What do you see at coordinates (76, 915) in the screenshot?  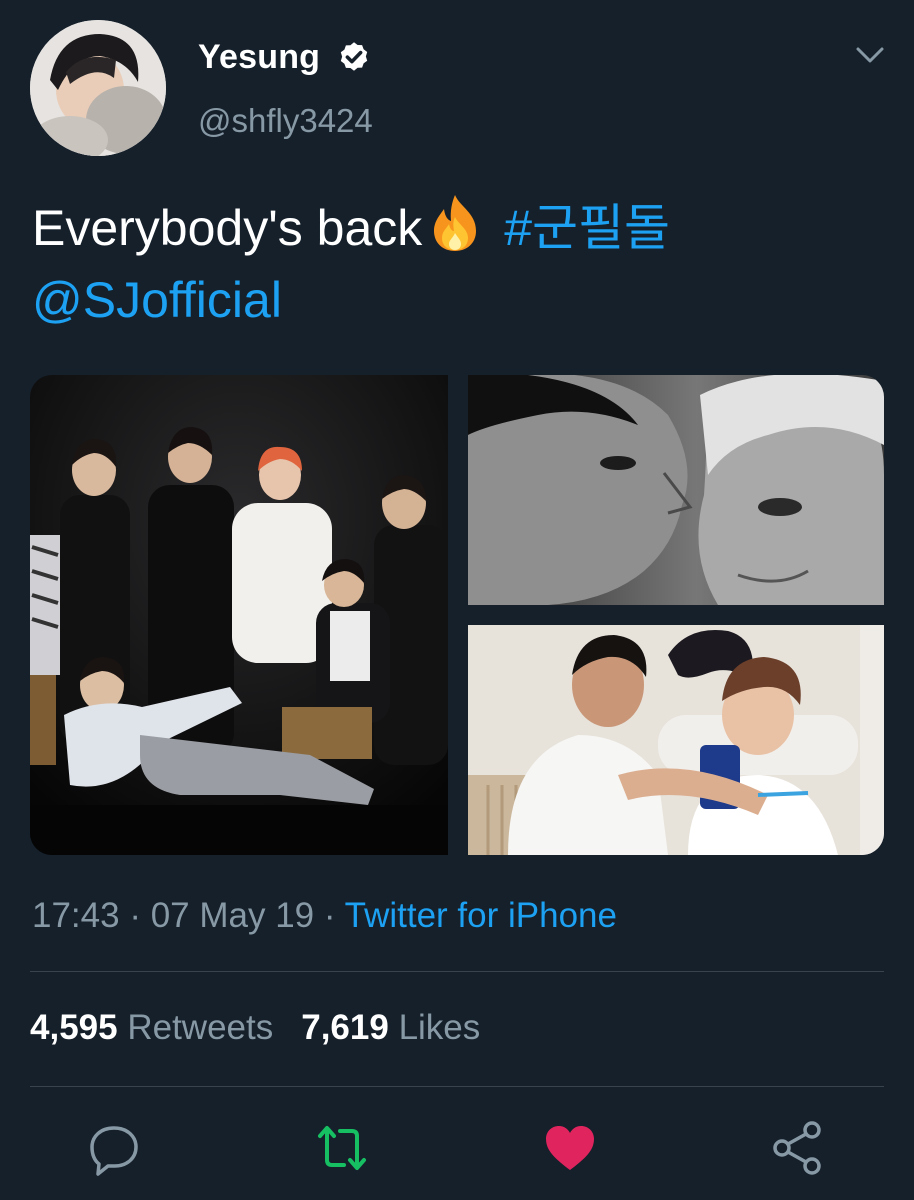 I see `tweet-time: 17:43` at bounding box center [76, 915].